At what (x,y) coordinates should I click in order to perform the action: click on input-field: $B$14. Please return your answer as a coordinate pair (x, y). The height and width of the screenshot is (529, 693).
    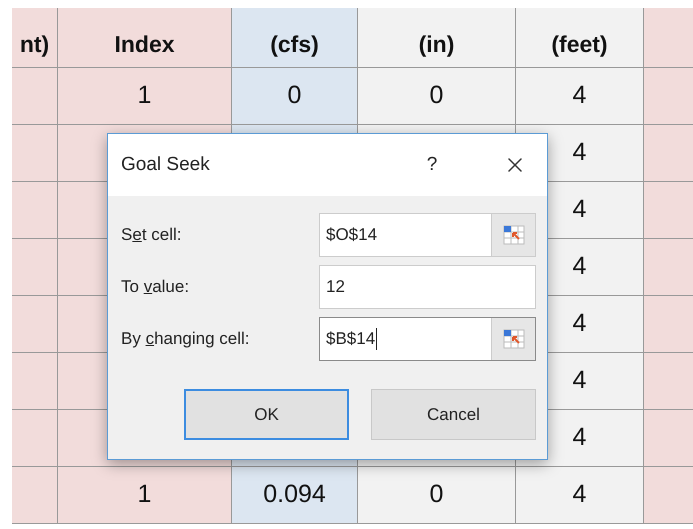
    Looking at the image, I should click on (427, 339).